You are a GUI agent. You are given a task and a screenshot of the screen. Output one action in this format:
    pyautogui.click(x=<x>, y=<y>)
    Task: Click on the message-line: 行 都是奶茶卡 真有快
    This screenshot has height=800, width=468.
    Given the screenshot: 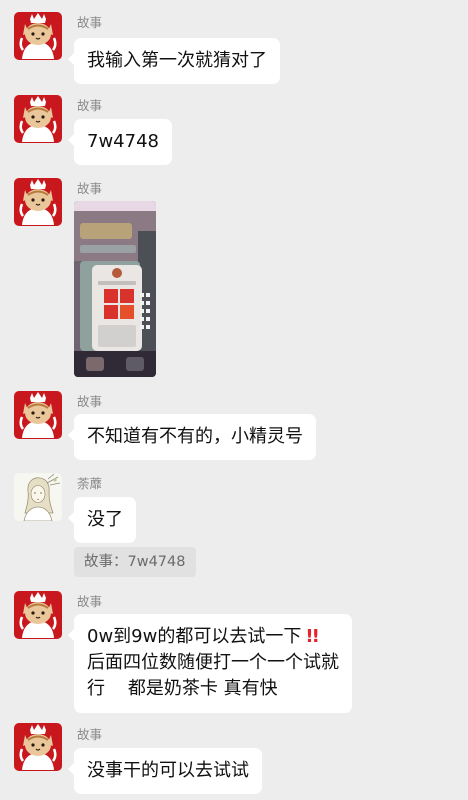 What is the action you would take?
    pyautogui.click(x=182, y=688)
    